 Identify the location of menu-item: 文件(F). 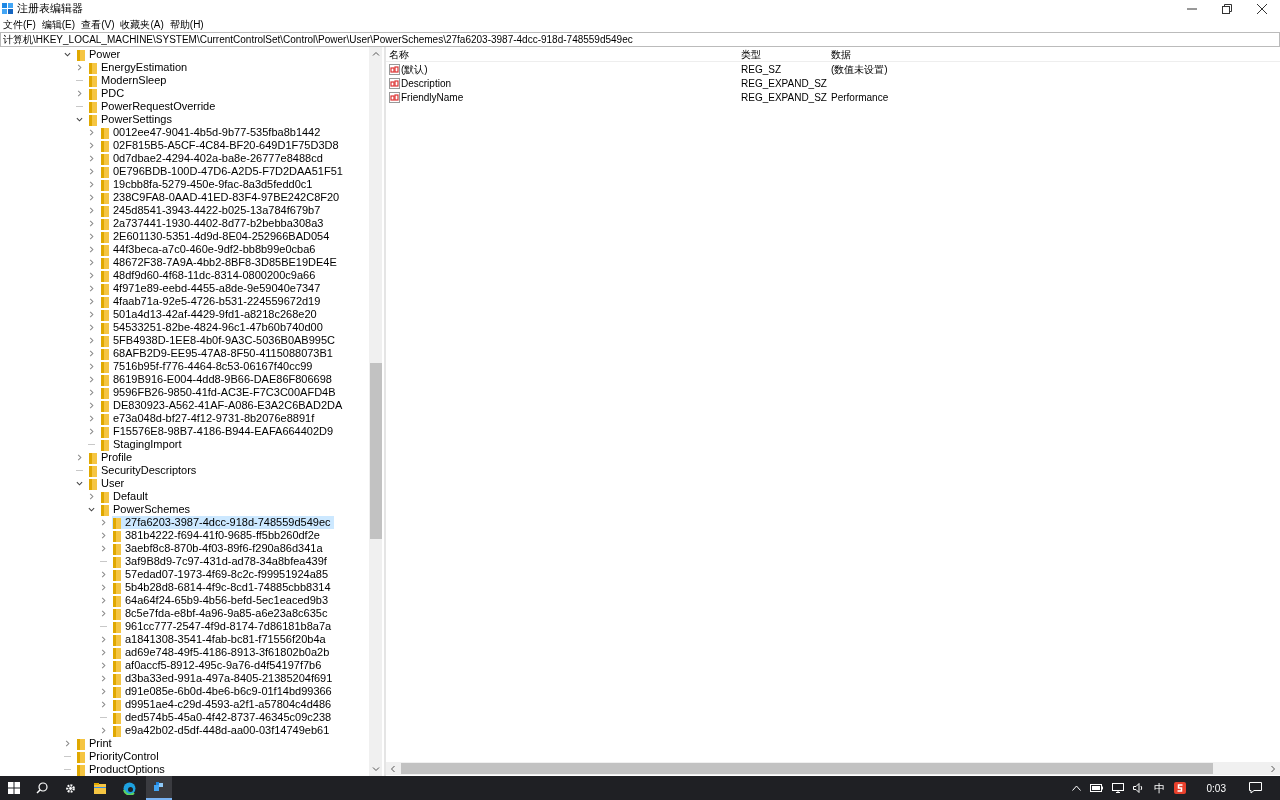
(19, 24).